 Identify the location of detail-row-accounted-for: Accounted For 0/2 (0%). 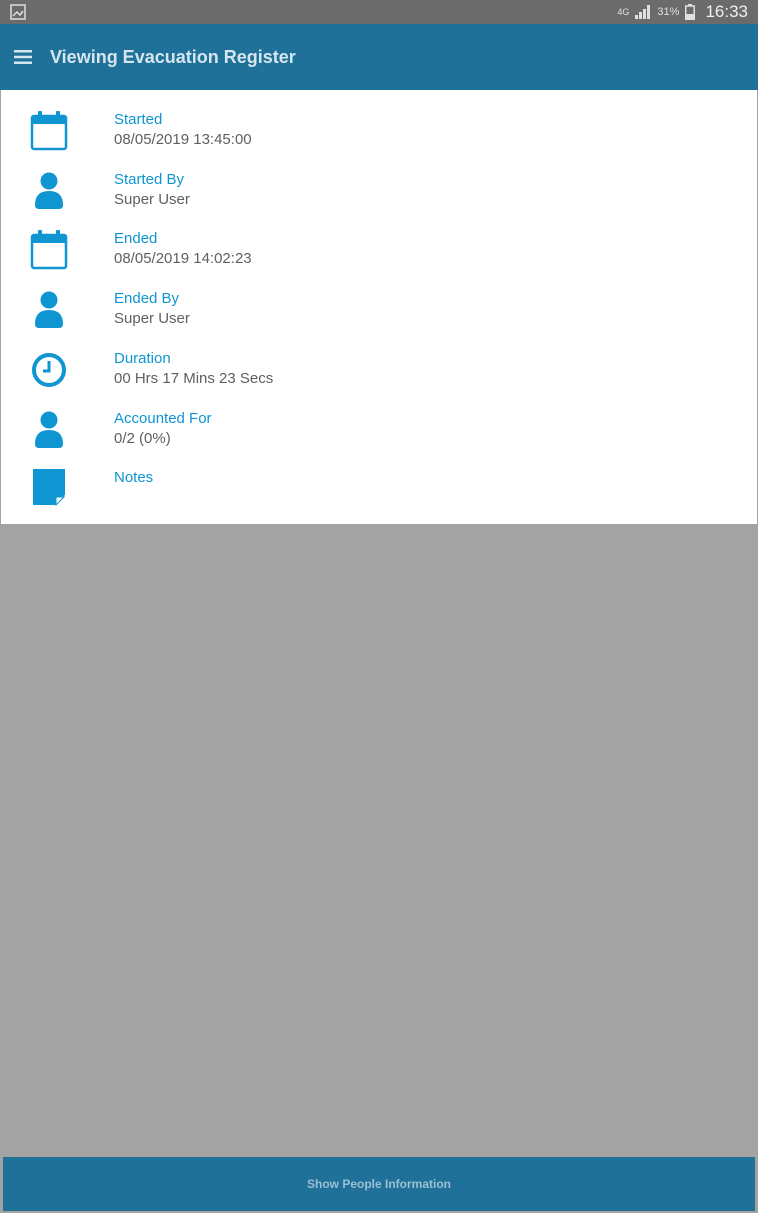
(379, 438).